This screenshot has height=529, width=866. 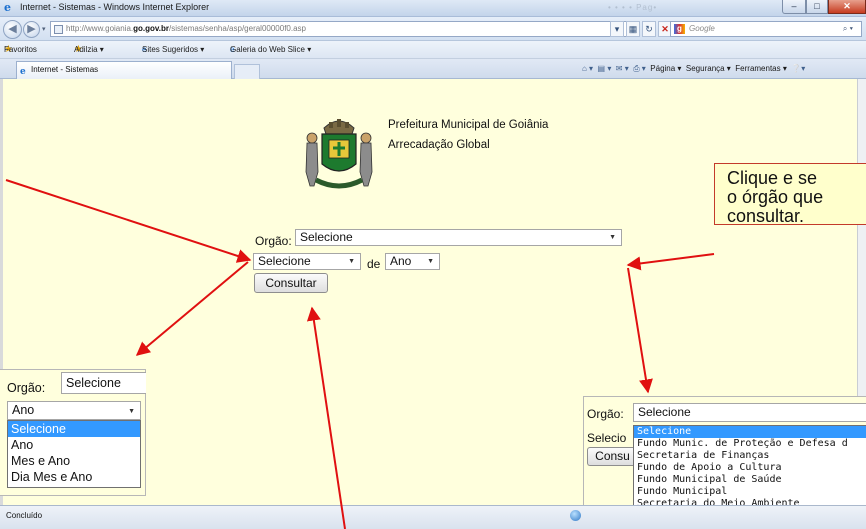 What do you see at coordinates (766, 215) in the screenshot?
I see `callout-line: consultar.` at bounding box center [766, 215].